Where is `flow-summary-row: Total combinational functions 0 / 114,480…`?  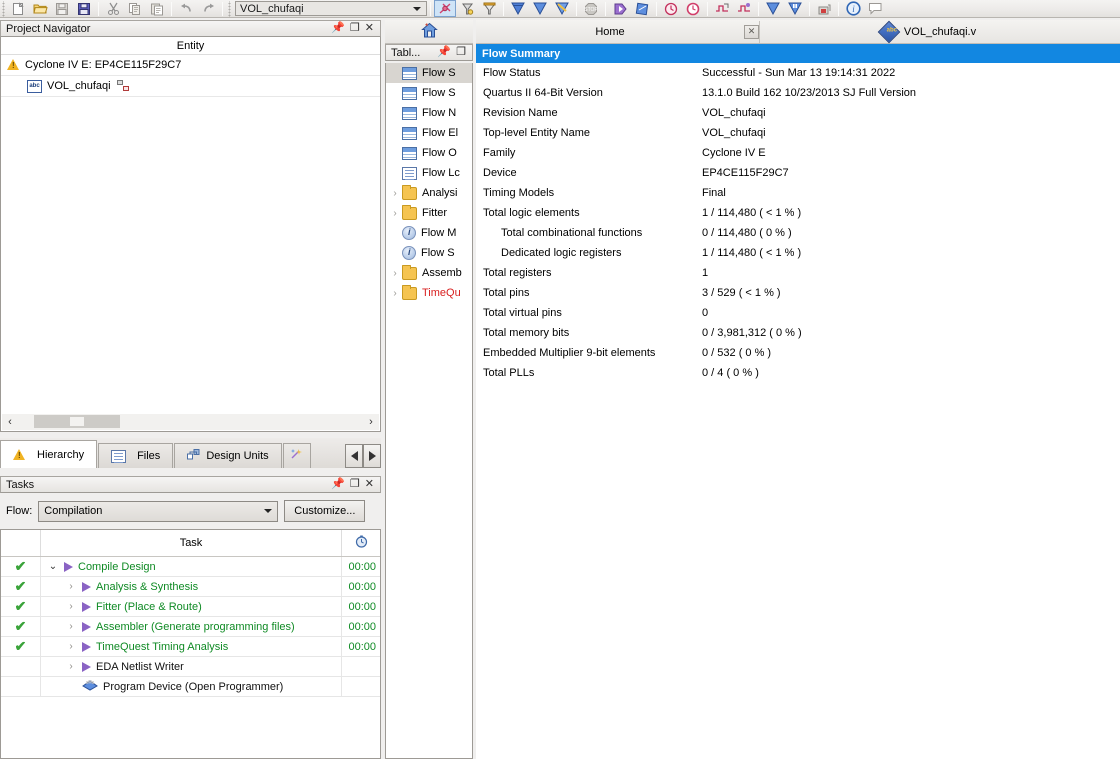
flow-summary-row: Total combinational functions 0 / 114,480… is located at coordinates (798, 233).